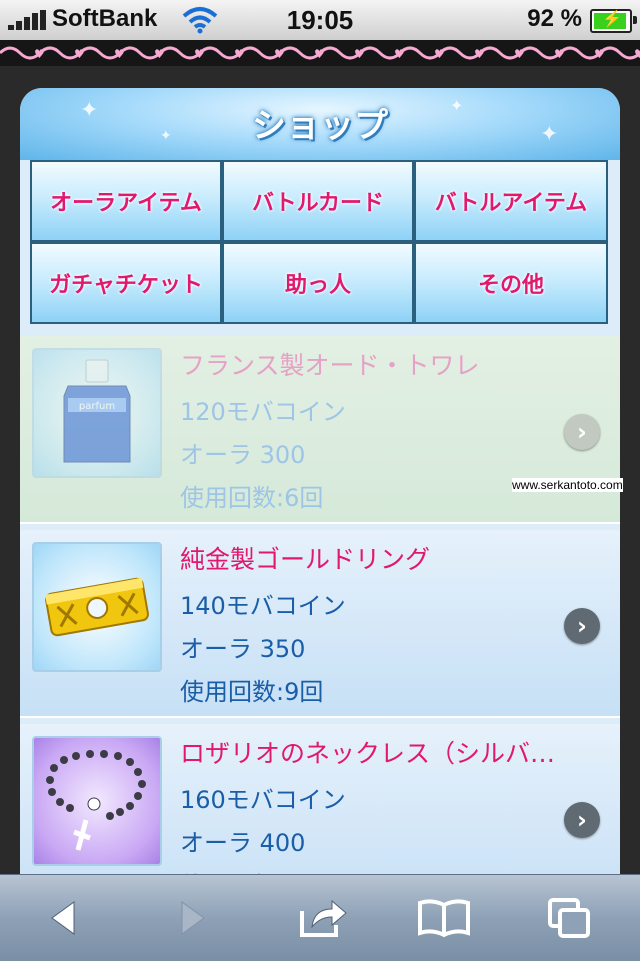 This screenshot has width=640, height=961. Describe the element at coordinates (330, 365) in the screenshot. I see `item-name: フランス製オード・トワレ` at that location.